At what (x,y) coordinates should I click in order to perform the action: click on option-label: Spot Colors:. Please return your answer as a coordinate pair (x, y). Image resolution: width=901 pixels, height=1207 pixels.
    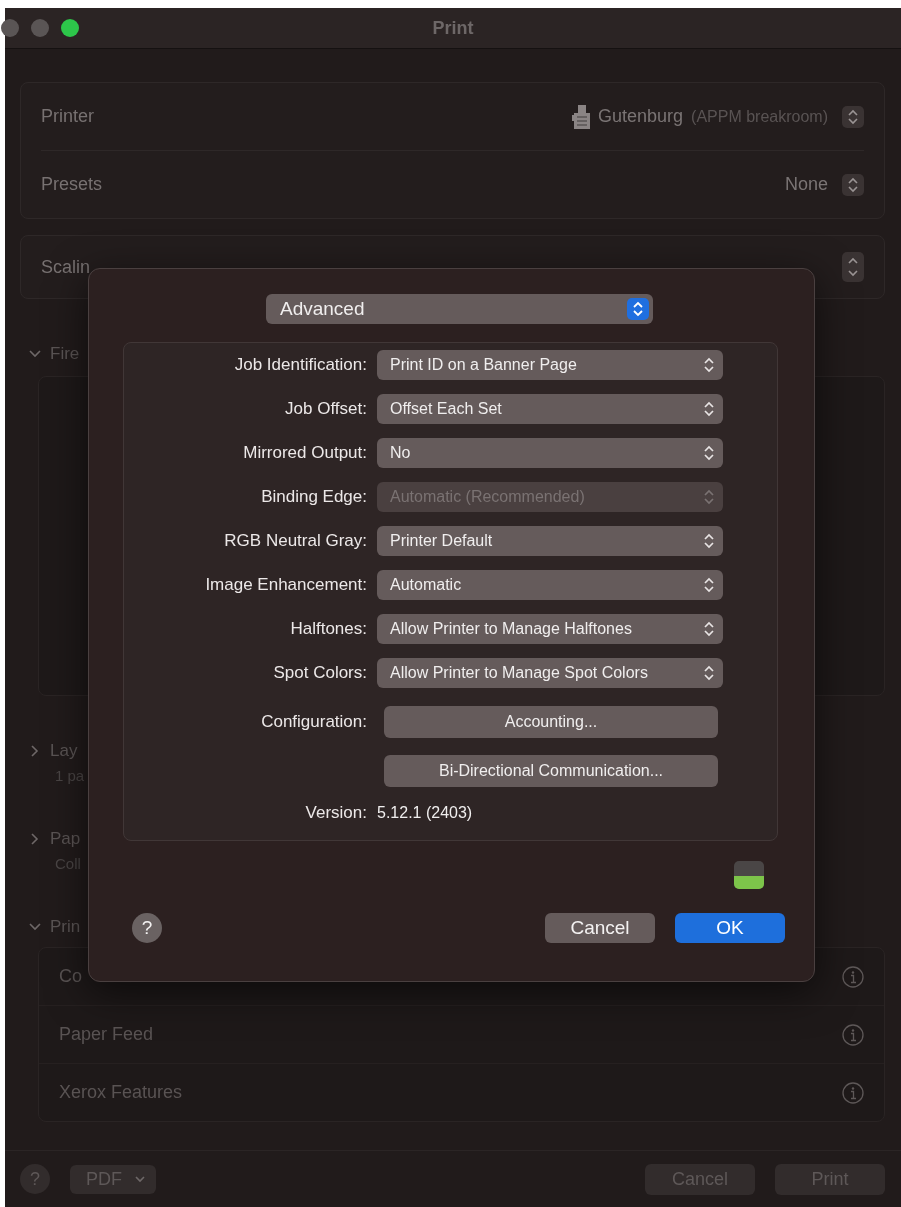
    Looking at the image, I should click on (319, 673).